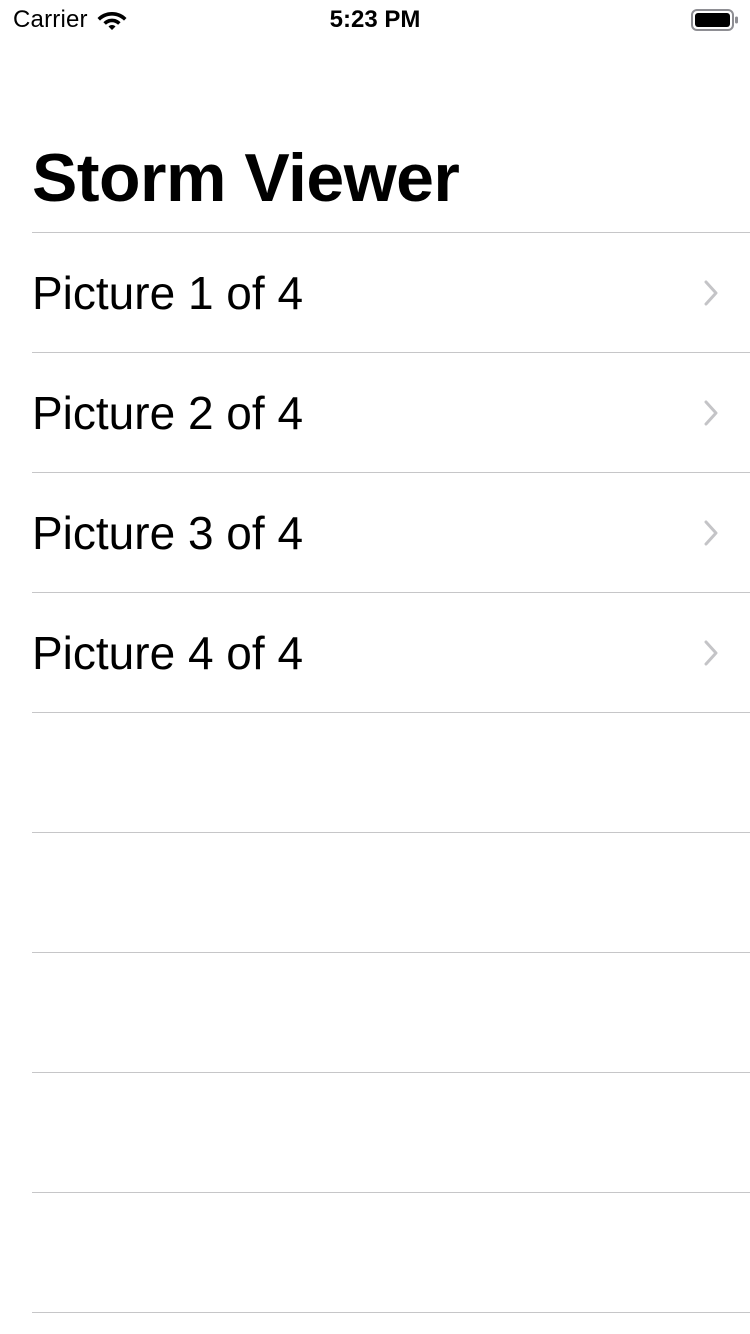 The image size is (750, 1334). What do you see at coordinates (375, 652) in the screenshot?
I see `table-row: Picture 4 of 4` at bounding box center [375, 652].